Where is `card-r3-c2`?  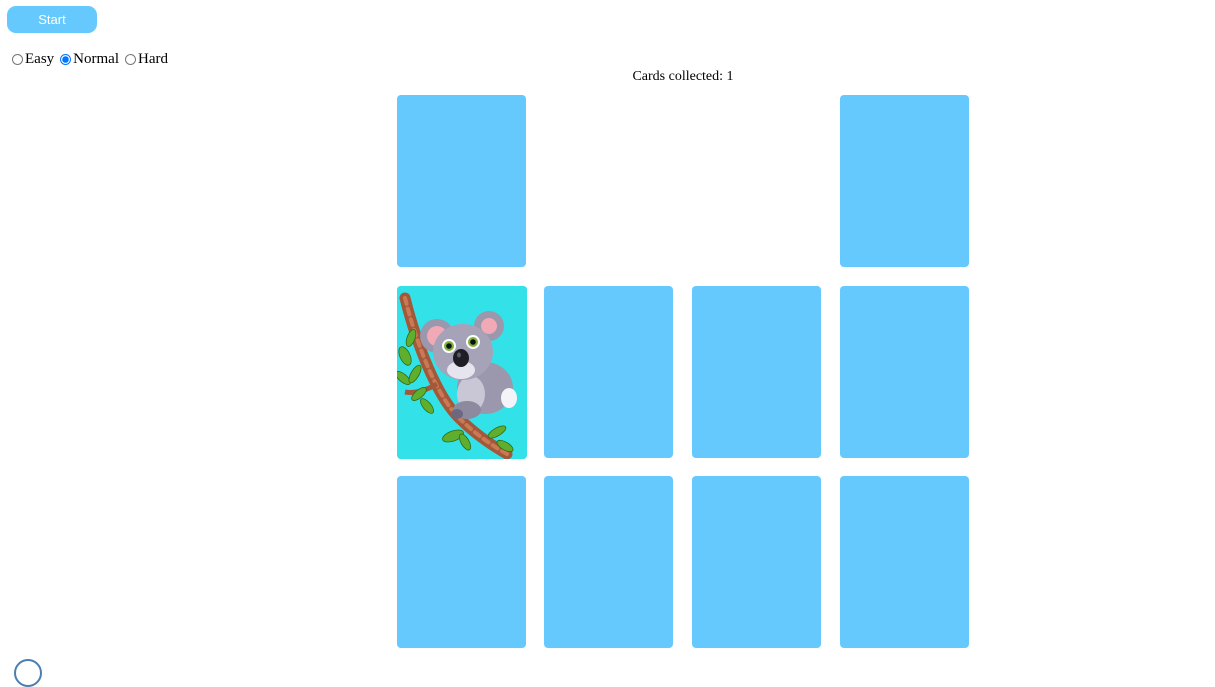 card-r3-c2 is located at coordinates (608, 562).